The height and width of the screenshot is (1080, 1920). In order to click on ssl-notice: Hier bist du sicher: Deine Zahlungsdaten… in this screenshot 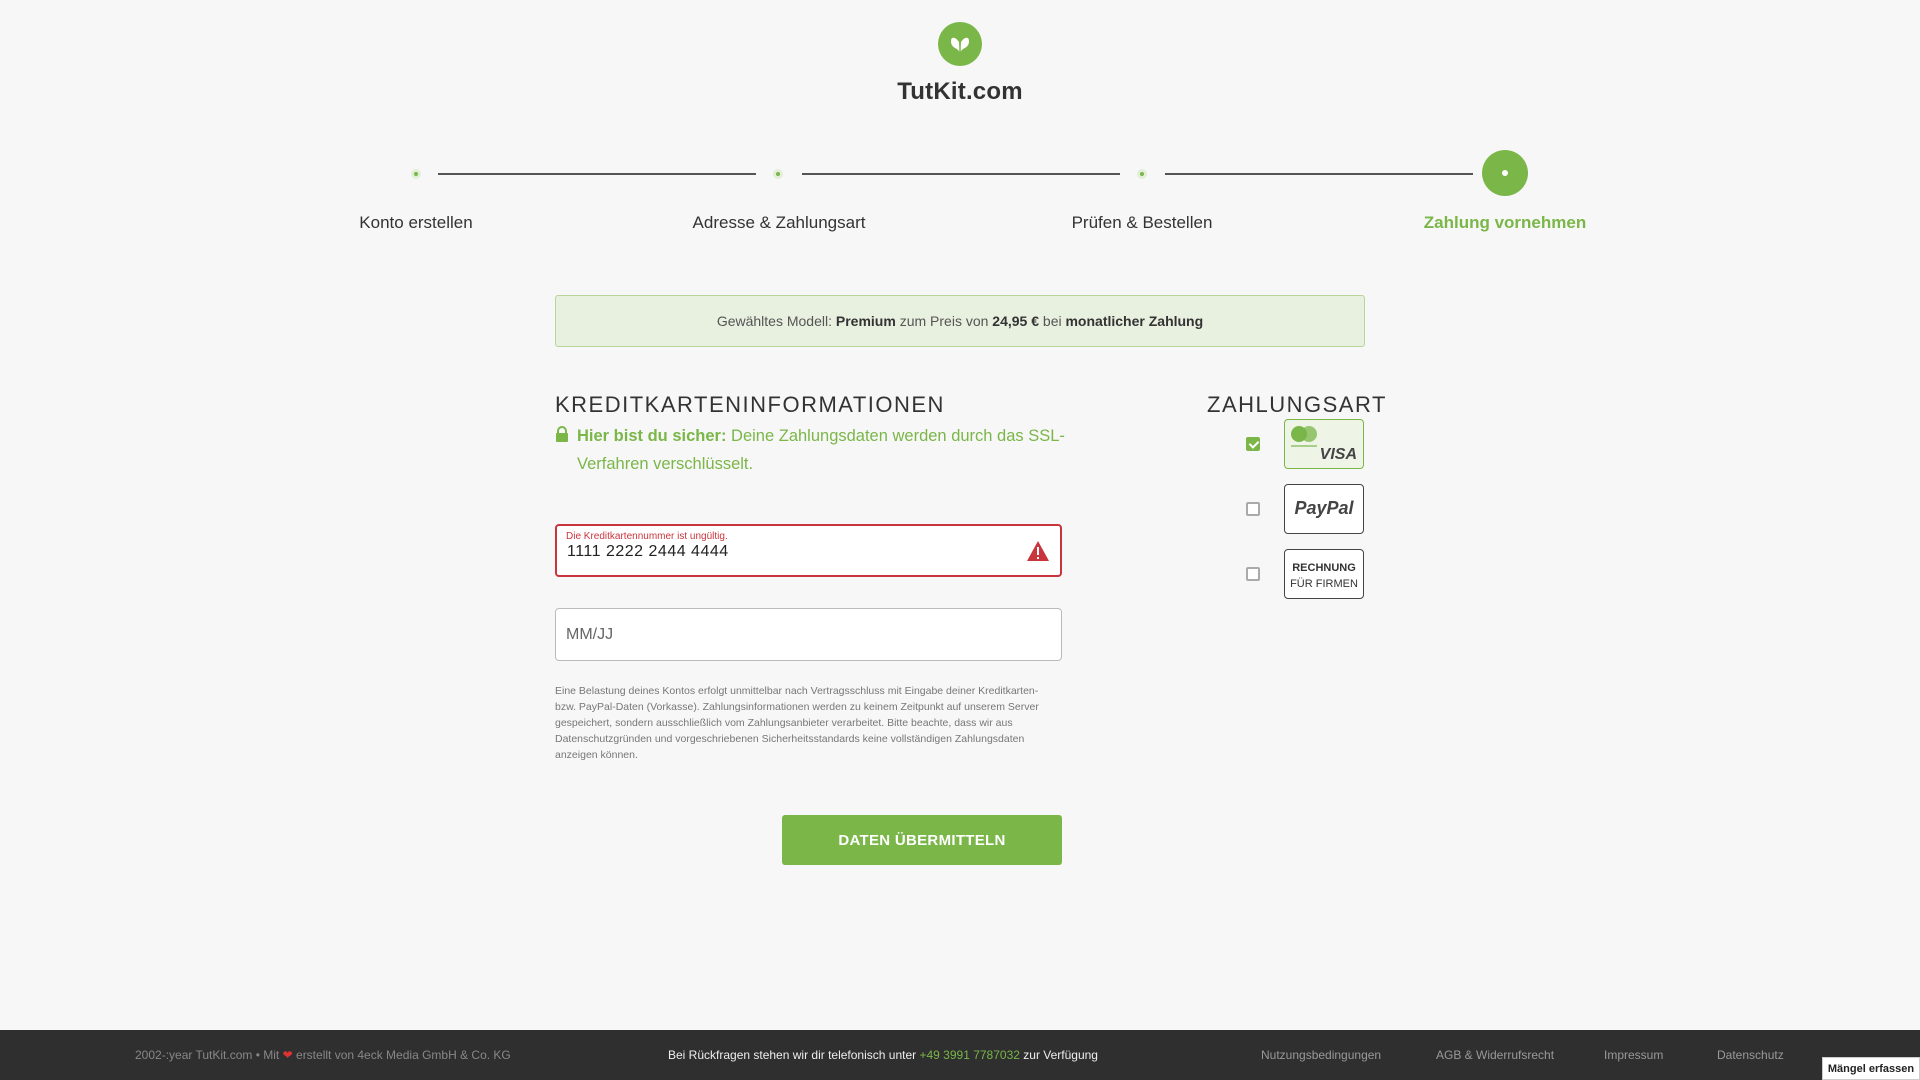, I will do `click(815, 450)`.